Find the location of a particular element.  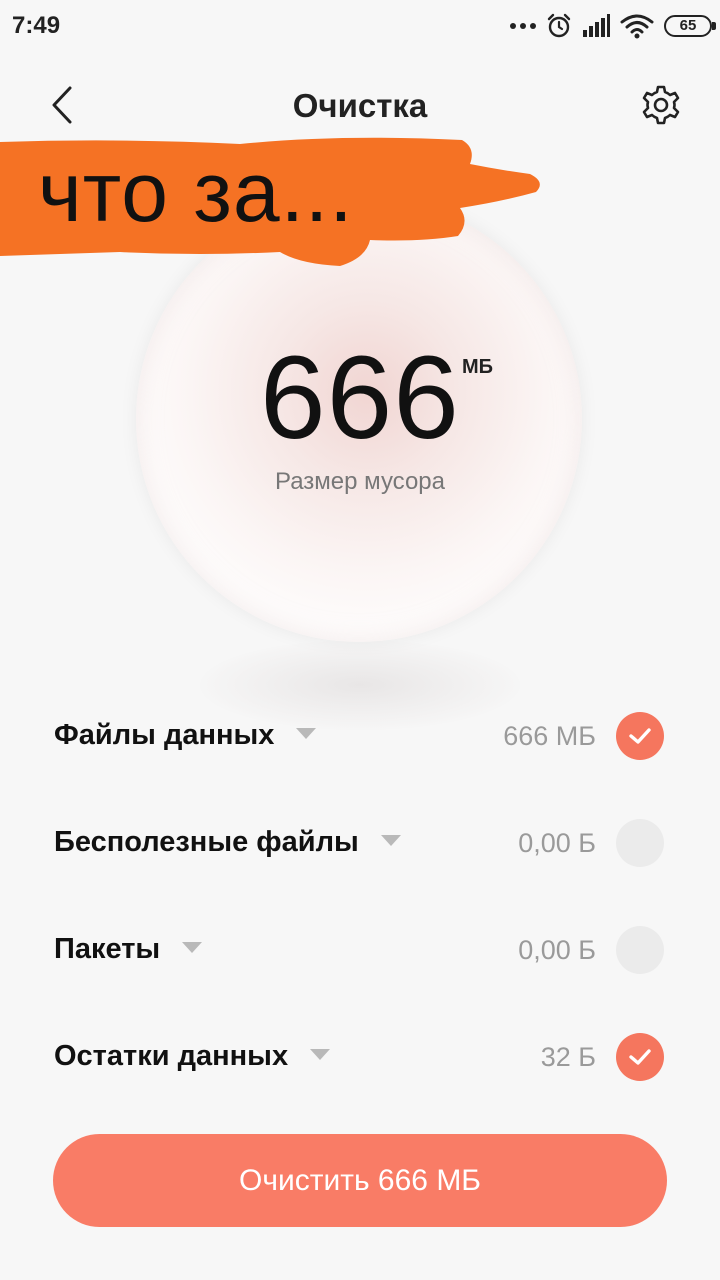

category-size: 666 МБ is located at coordinates (549, 736).